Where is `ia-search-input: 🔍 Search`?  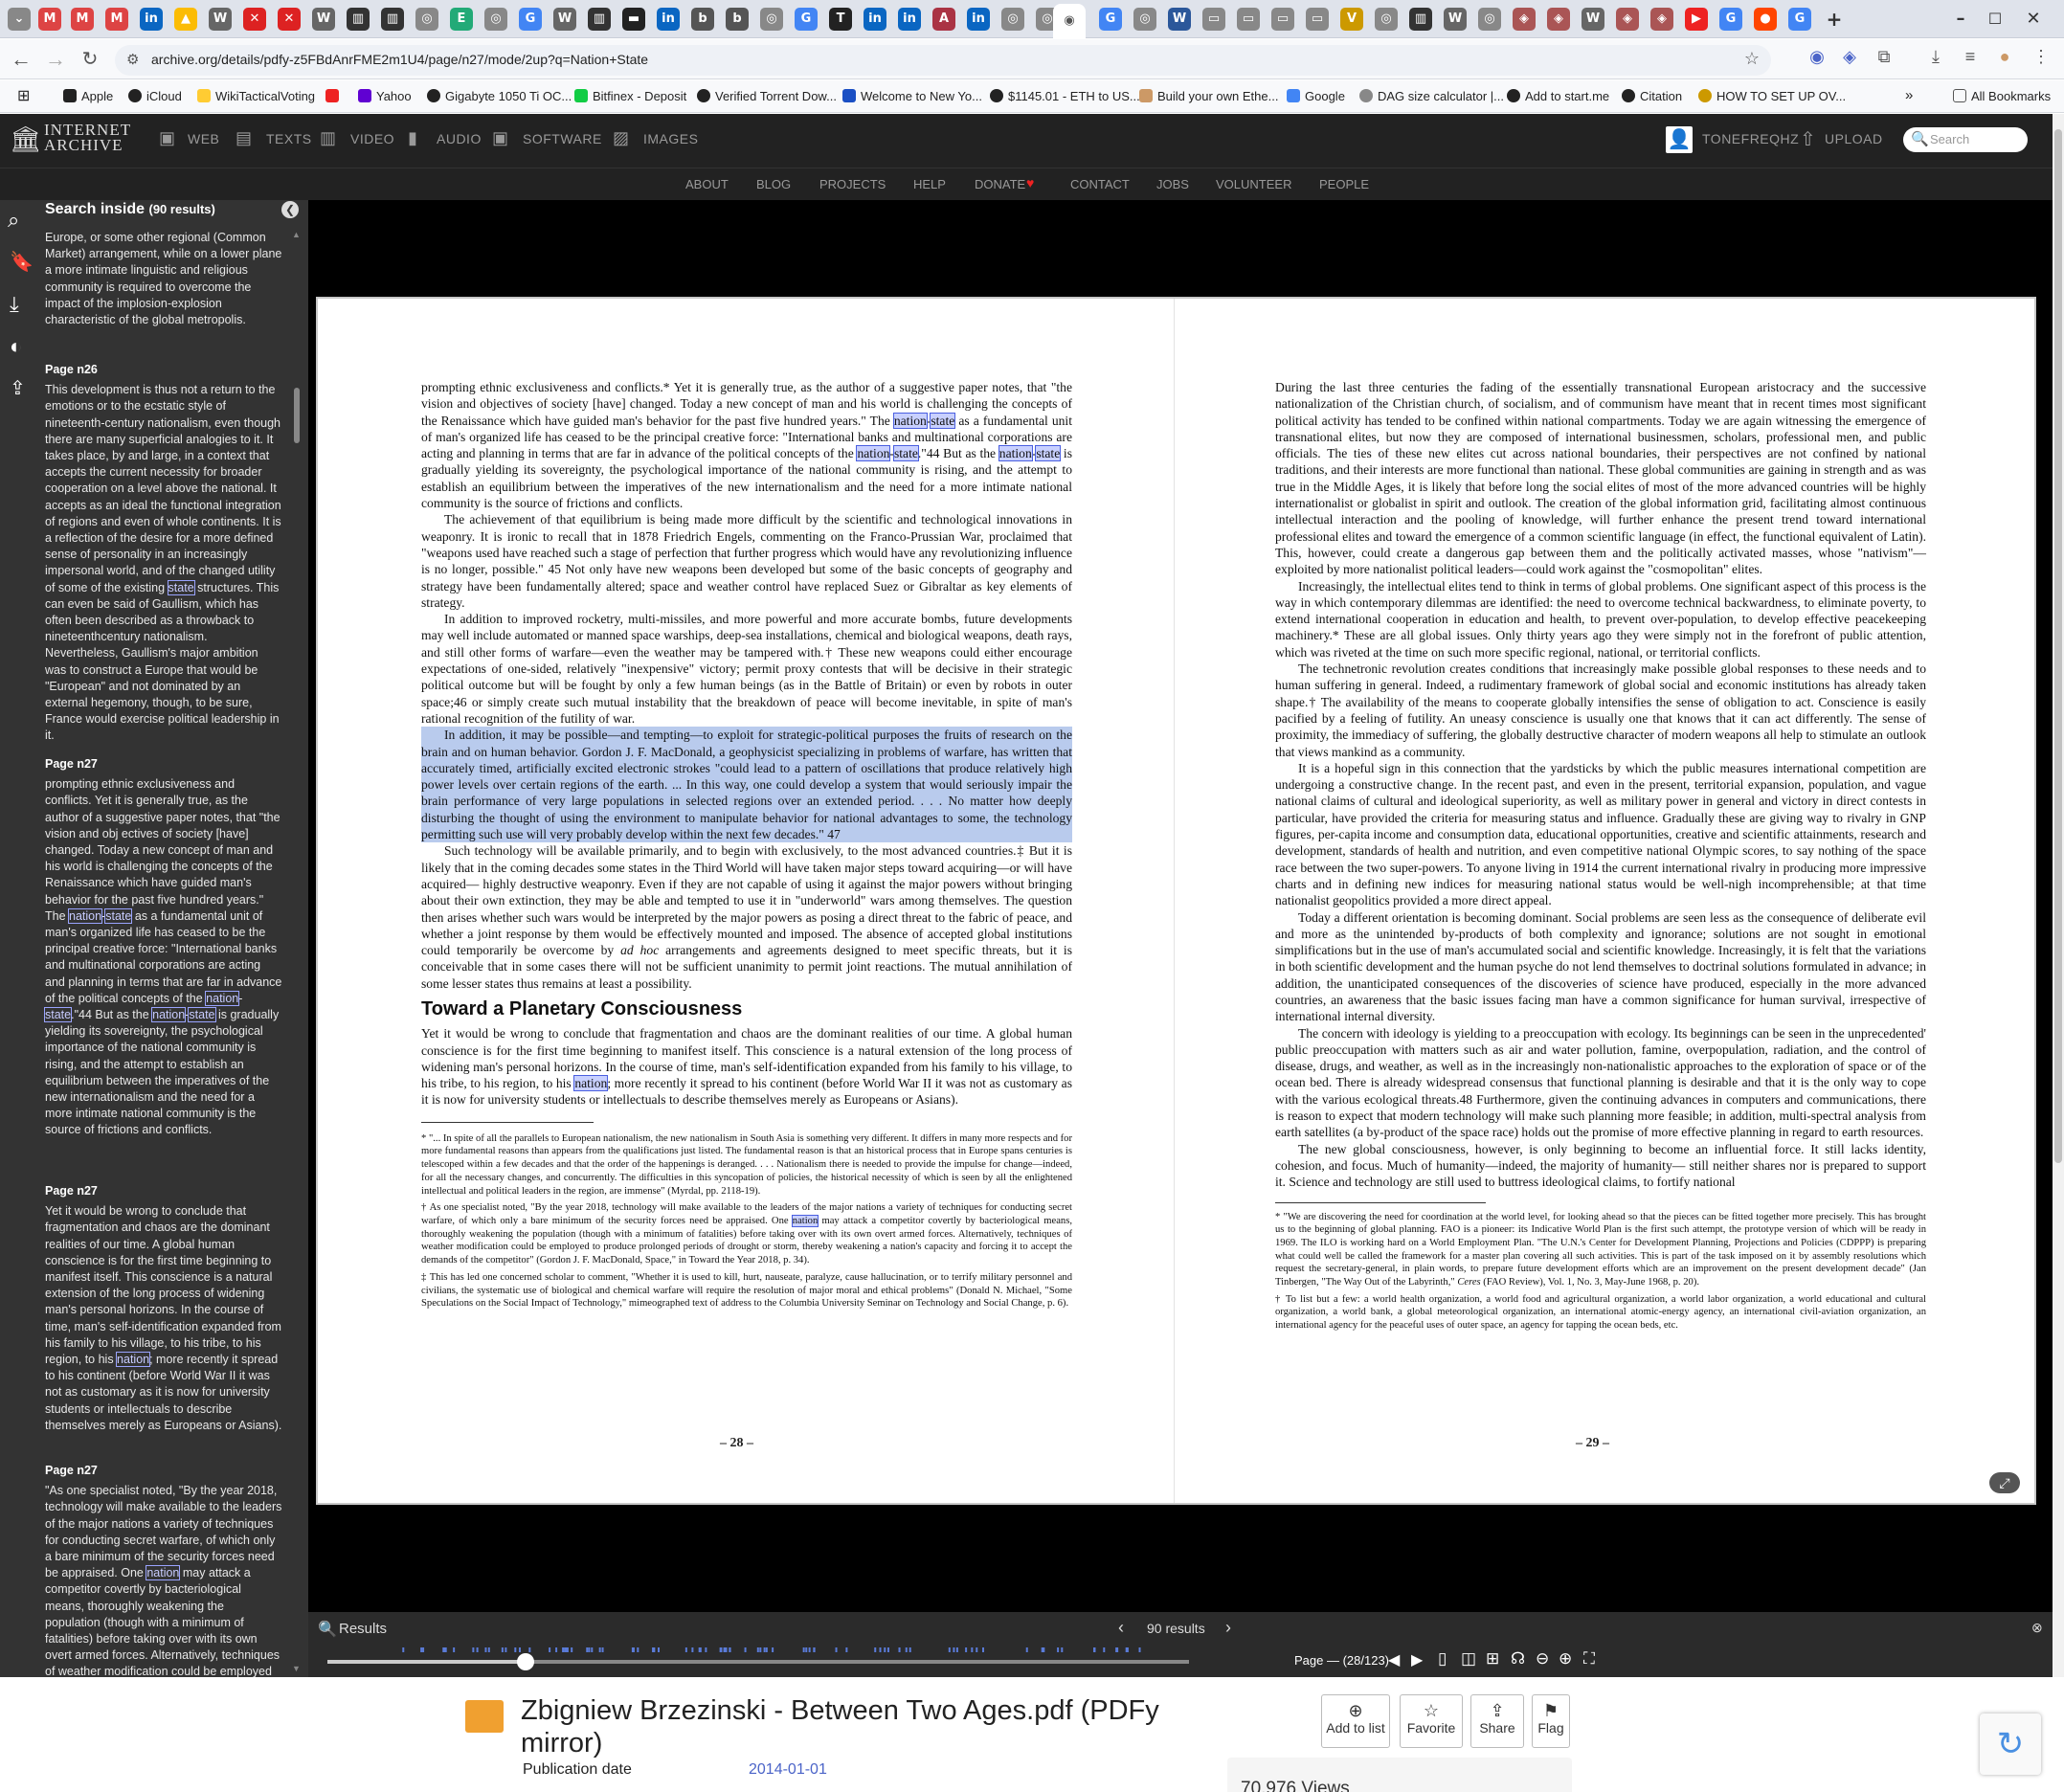 ia-search-input: 🔍 Search is located at coordinates (1965, 140).